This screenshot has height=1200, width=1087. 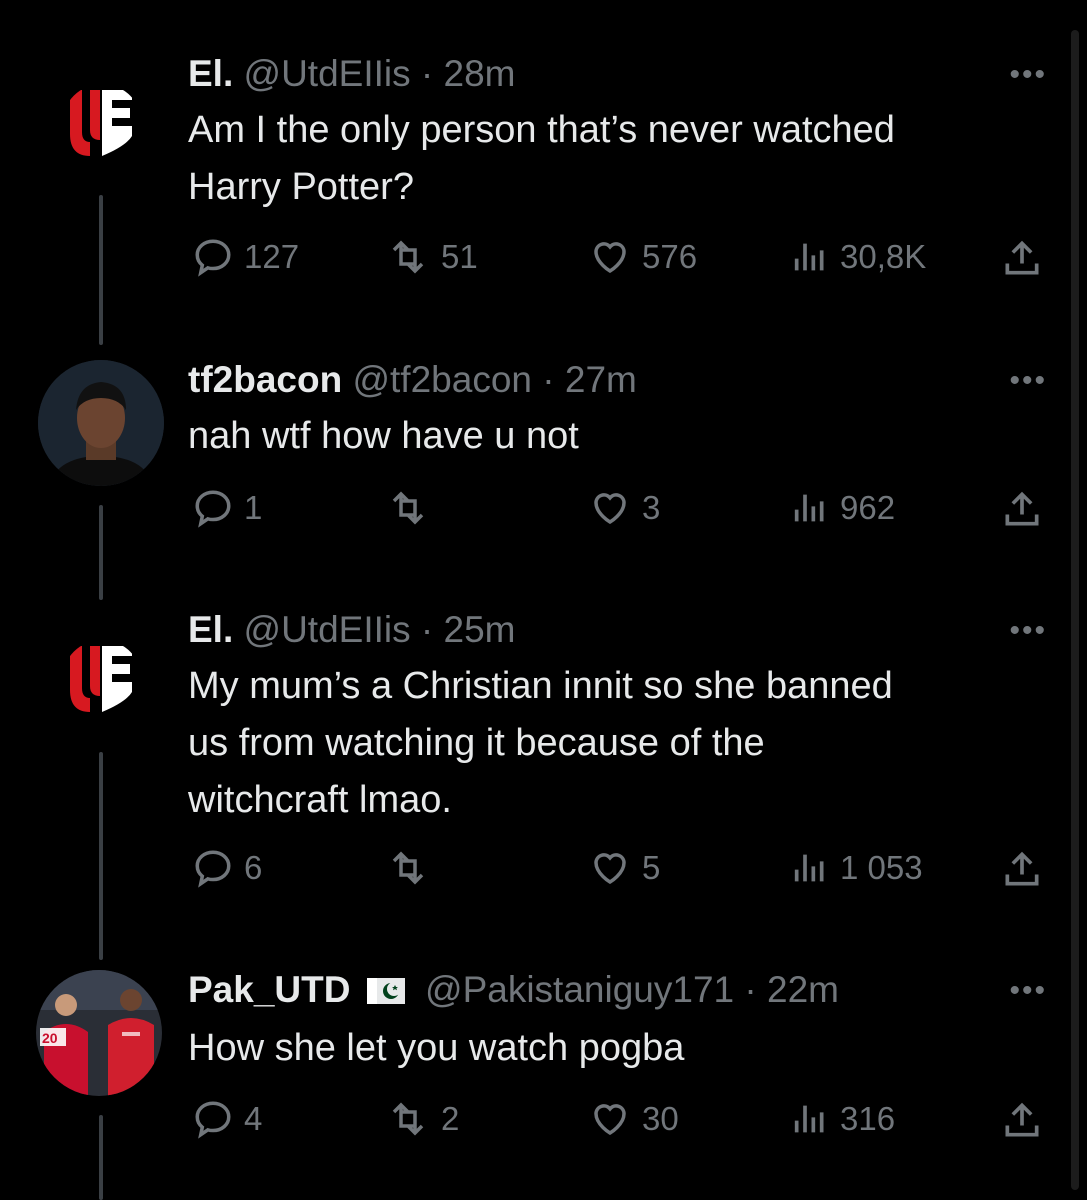 I want to click on tweet-text-line: nah wtf how have u not, so click(x=383, y=436).